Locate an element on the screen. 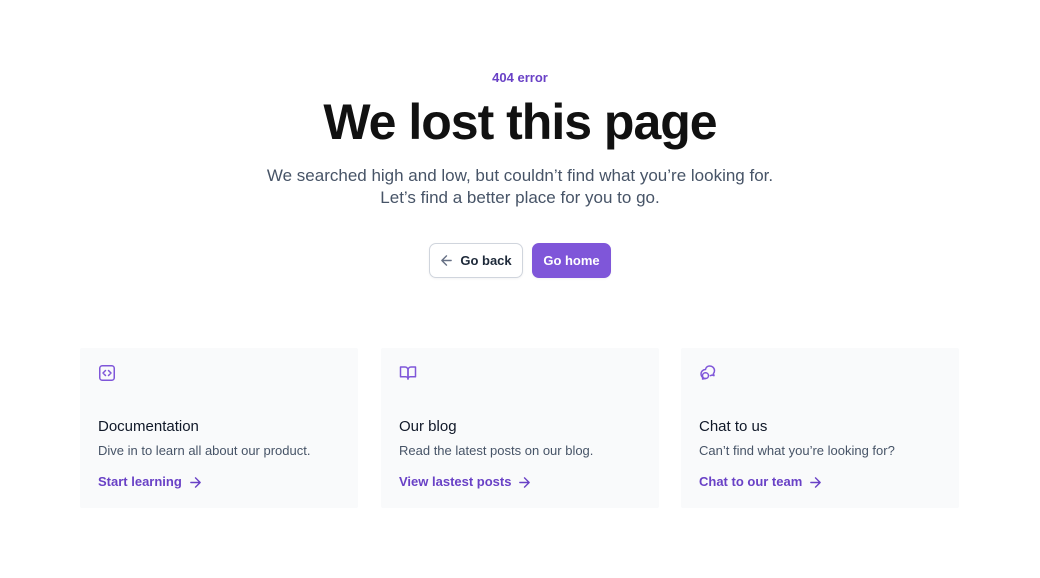  card-link-label: Chat to our team is located at coordinates (751, 481).